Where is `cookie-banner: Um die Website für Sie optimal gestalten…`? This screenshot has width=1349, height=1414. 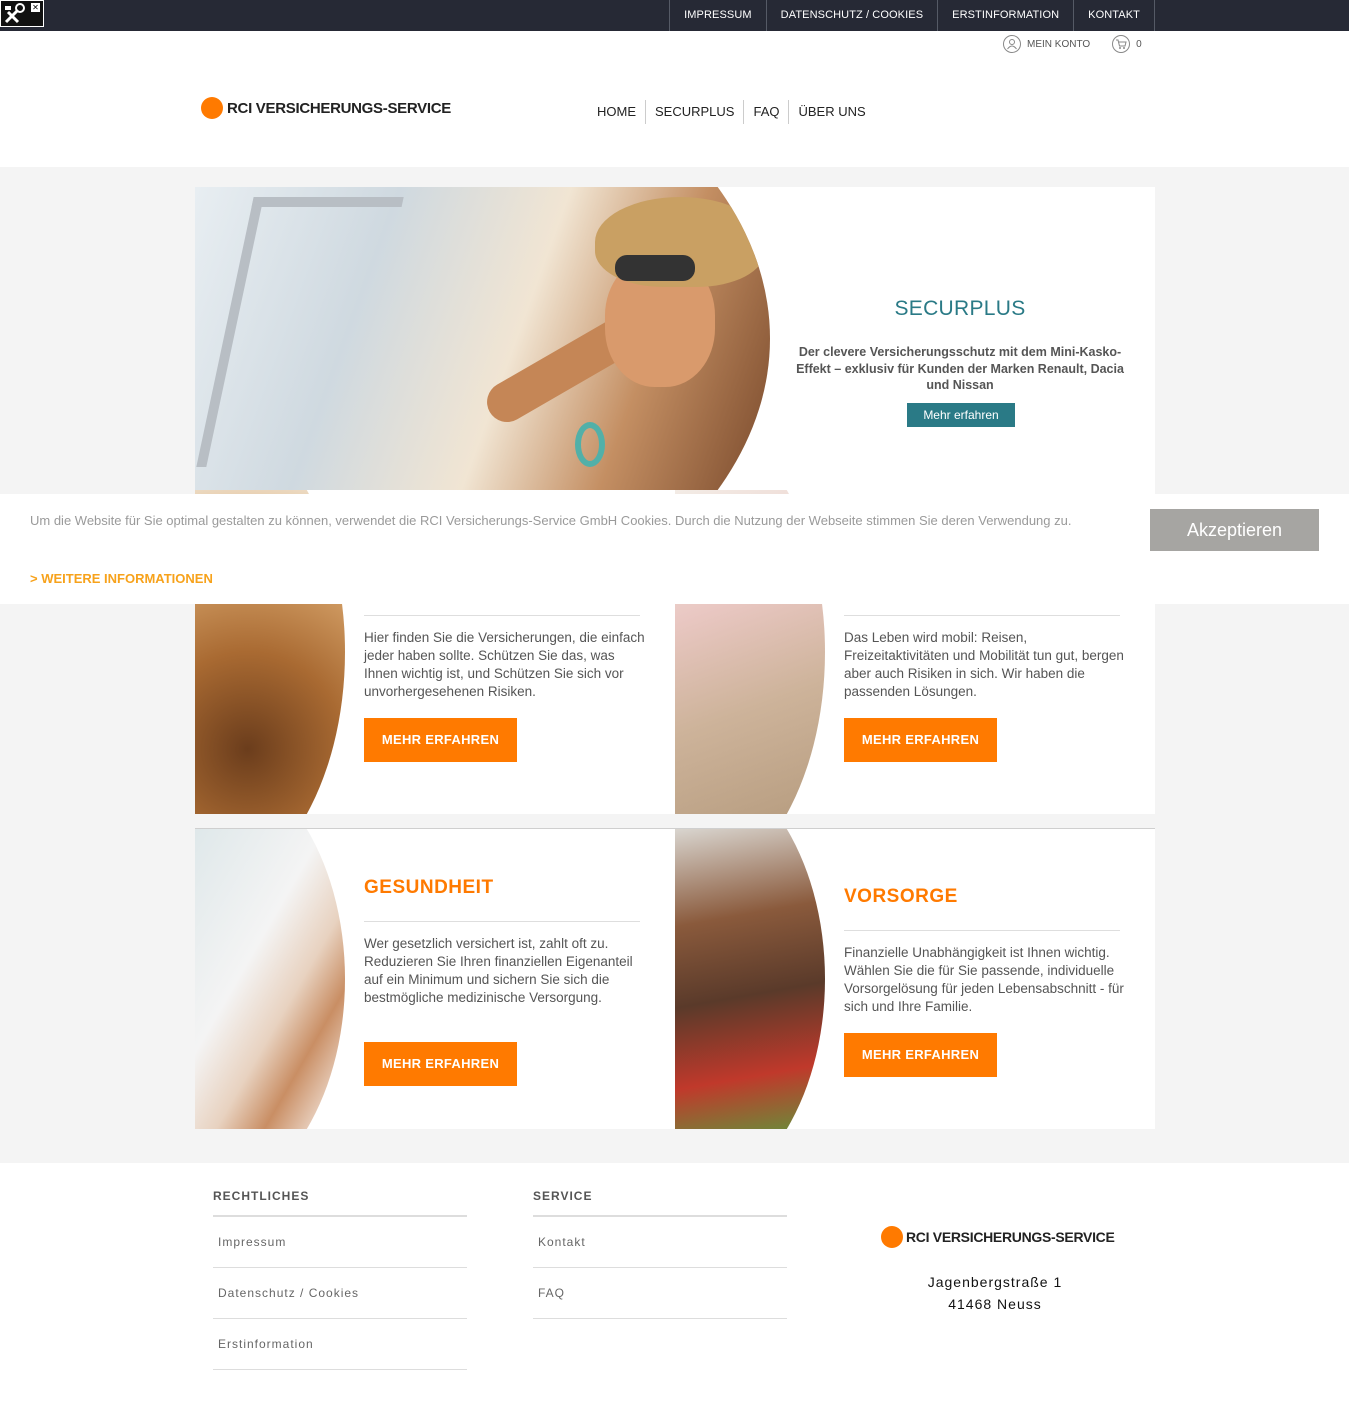 cookie-banner: Um die Website für Sie optimal gestalten… is located at coordinates (674, 549).